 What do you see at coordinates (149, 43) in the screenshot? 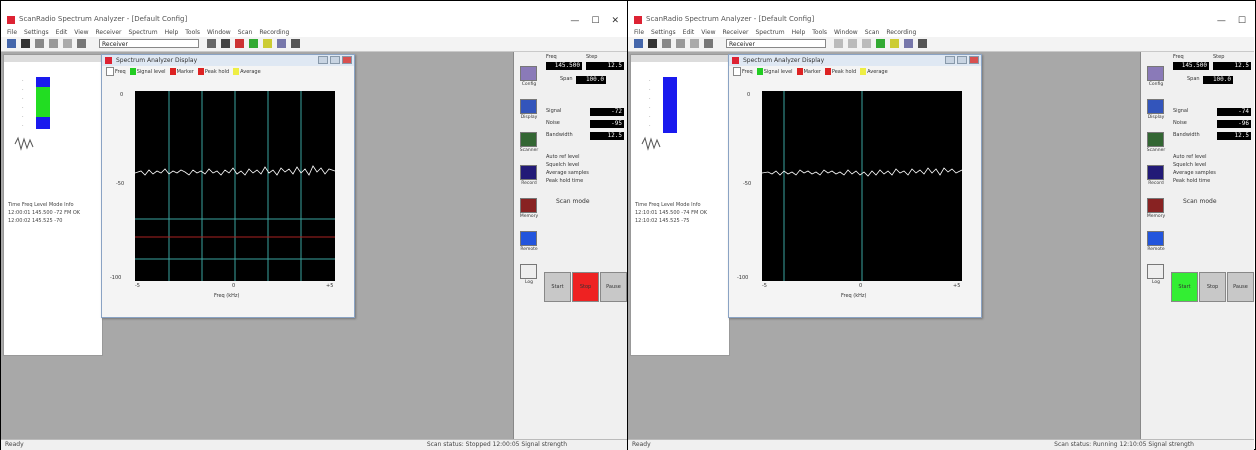
I see `receiver-select: Receiver` at bounding box center [149, 43].